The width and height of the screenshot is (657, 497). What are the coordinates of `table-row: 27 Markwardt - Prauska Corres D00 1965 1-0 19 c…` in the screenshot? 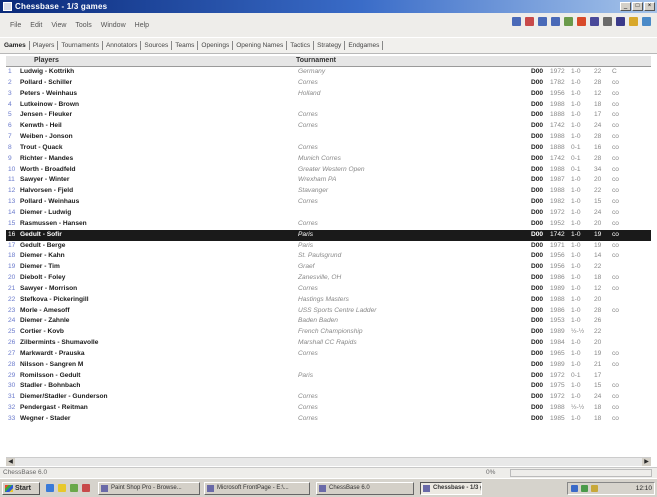 It's located at (328, 354).